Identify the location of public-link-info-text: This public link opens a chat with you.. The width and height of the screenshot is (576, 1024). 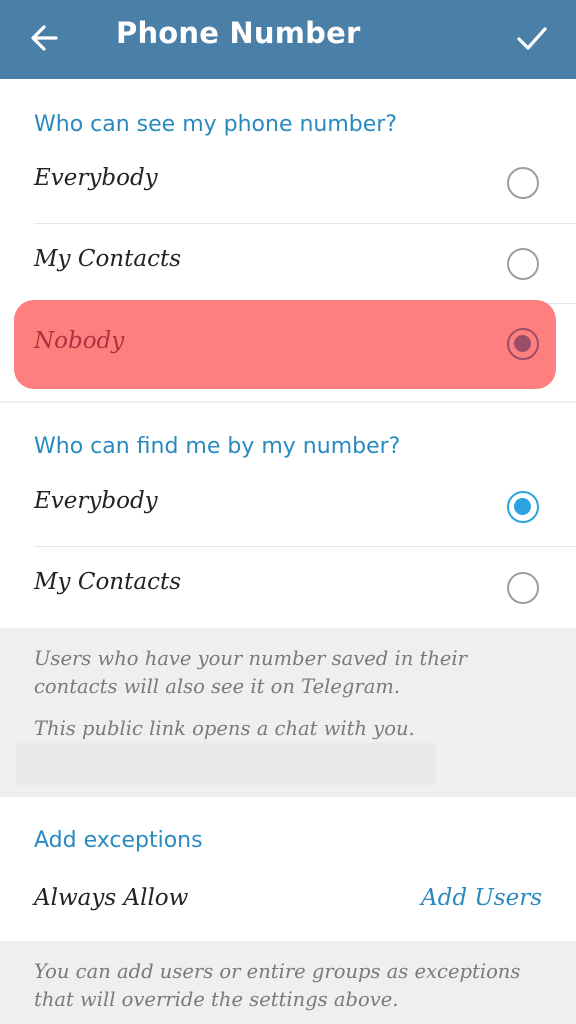
(224, 728).